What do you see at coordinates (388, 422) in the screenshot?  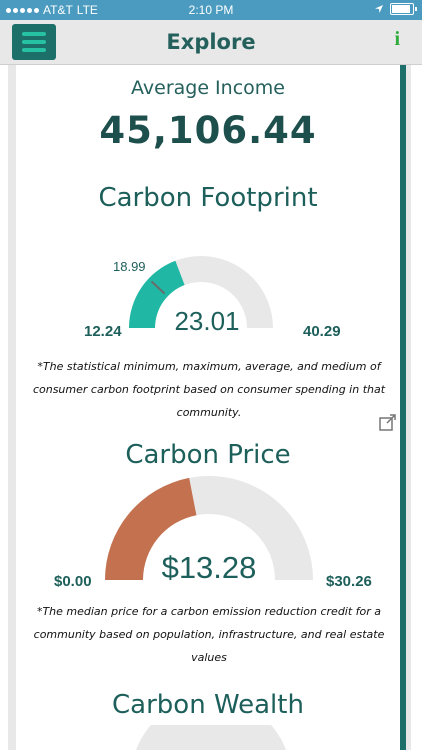 I see `expand-icon` at bounding box center [388, 422].